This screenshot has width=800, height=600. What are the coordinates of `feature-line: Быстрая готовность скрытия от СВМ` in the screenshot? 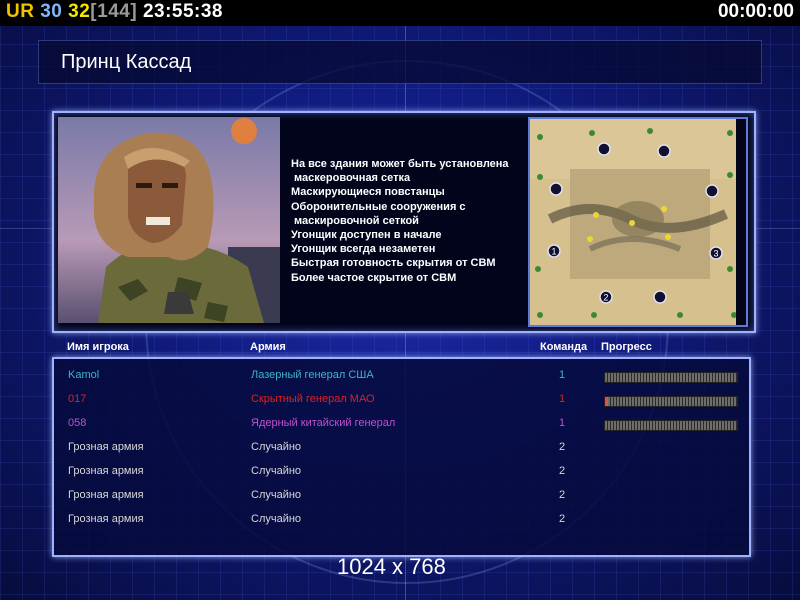 It's located at (393, 263).